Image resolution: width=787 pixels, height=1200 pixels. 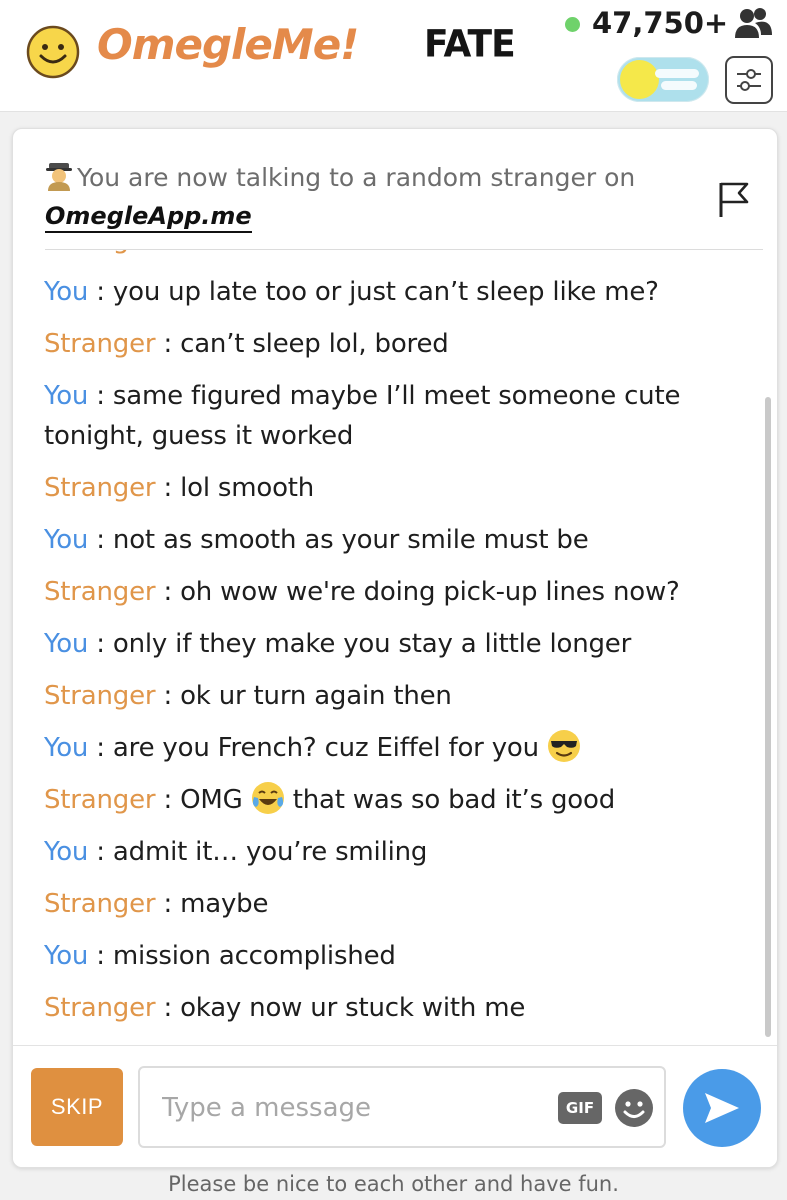 I want to click on theme-toggle, so click(x=663, y=79).